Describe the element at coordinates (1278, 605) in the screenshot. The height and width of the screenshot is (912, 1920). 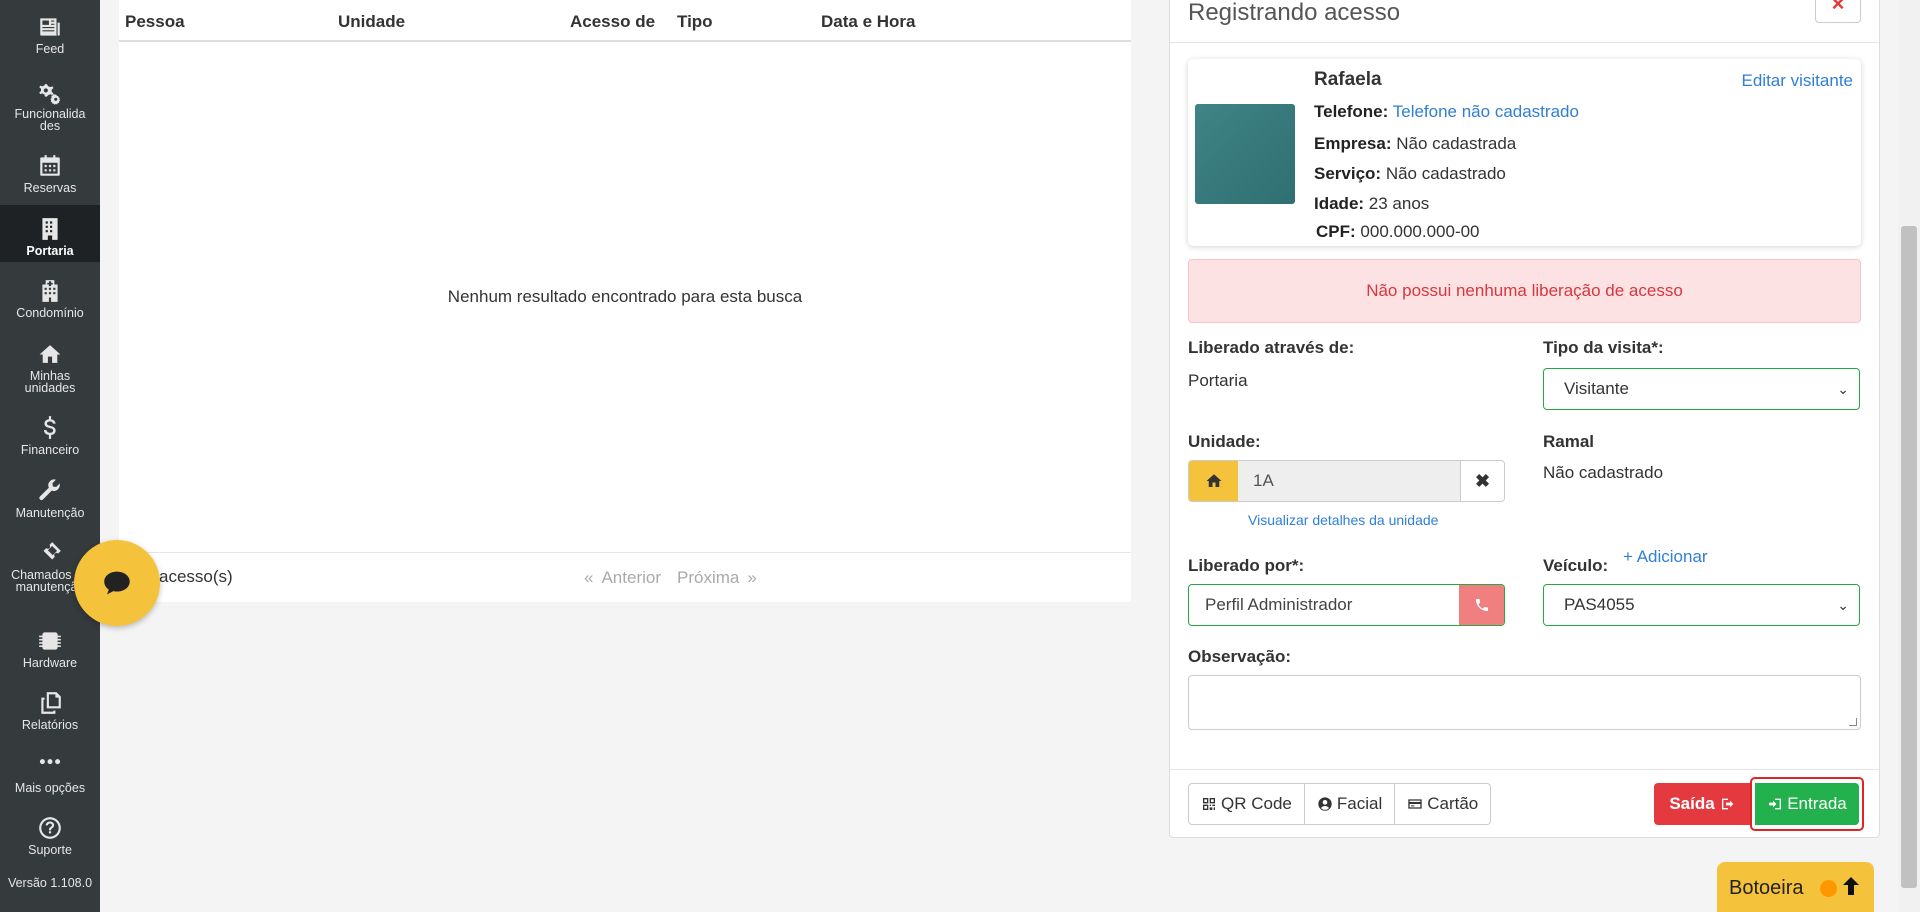
I see `liberado-por-input: Perfil Administrador` at that location.